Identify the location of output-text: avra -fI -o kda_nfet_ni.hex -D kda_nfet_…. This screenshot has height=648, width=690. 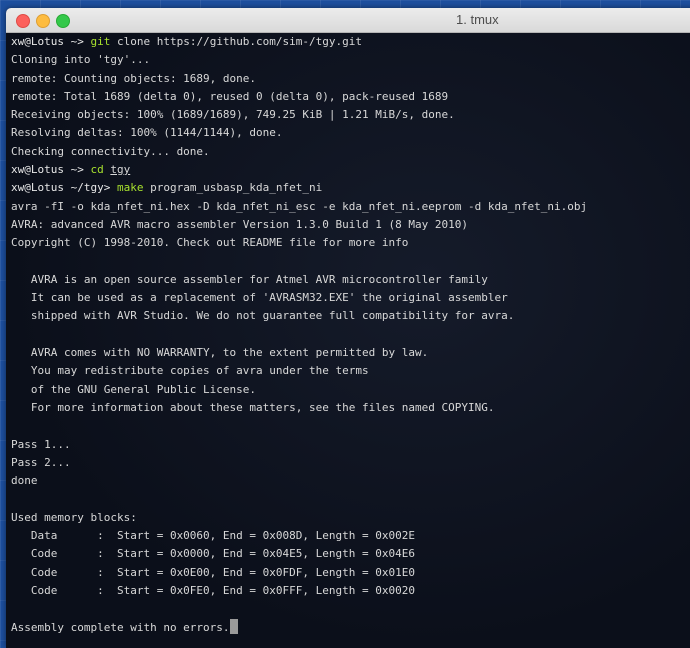
(299, 206).